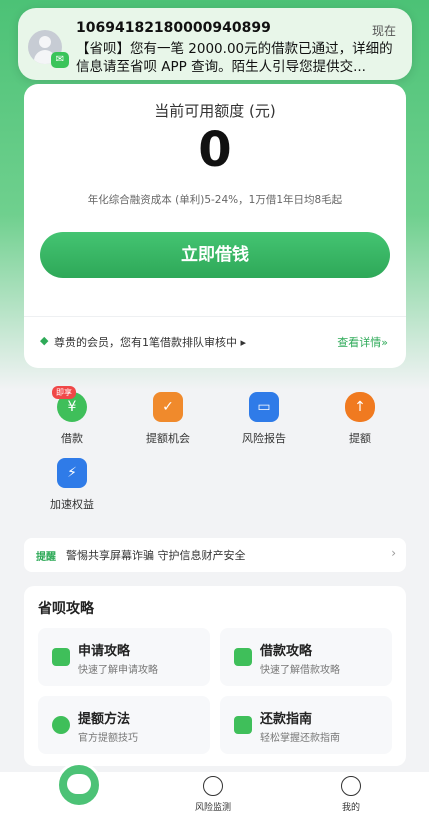 This screenshot has height=819, width=429. What do you see at coordinates (44, 340) in the screenshot?
I see `diamond-icon: ◆` at bounding box center [44, 340].